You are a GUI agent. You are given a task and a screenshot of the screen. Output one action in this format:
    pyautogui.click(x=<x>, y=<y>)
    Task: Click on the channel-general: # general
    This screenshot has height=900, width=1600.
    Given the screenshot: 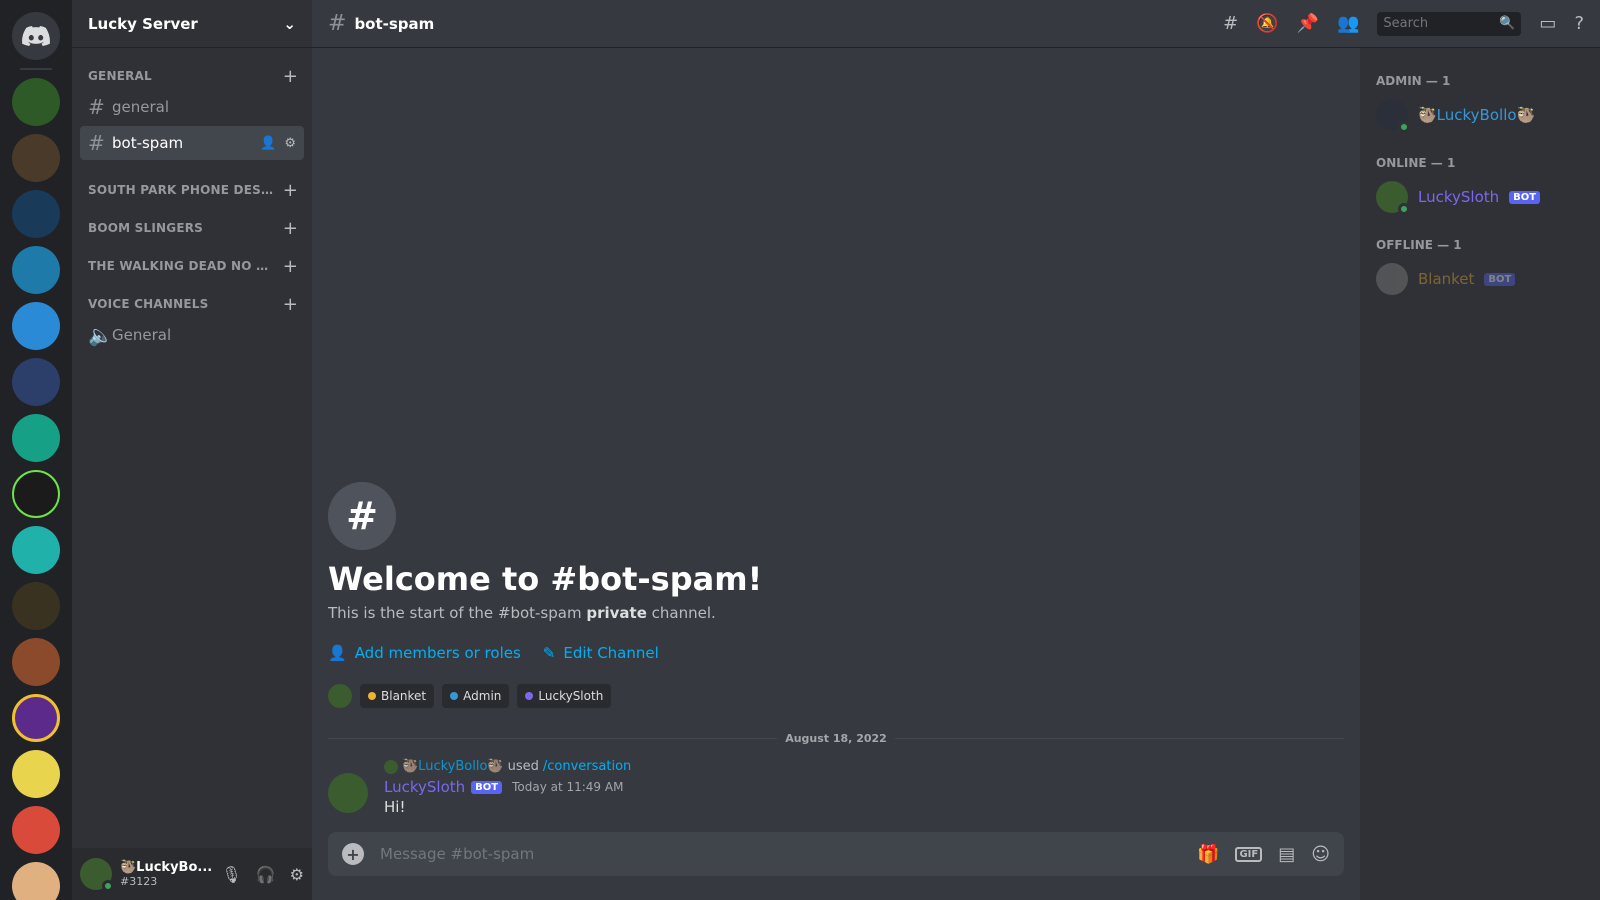 What is the action you would take?
    pyautogui.click(x=192, y=107)
    